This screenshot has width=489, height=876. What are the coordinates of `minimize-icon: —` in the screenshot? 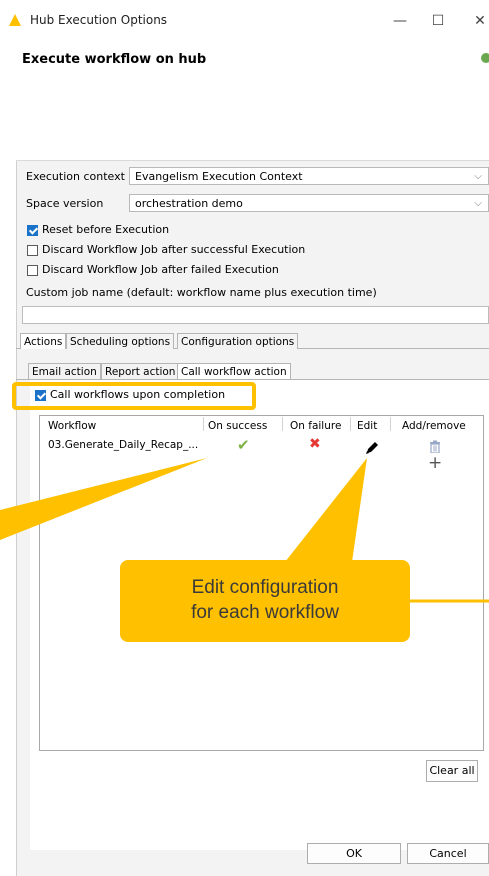 It's located at (400, 21).